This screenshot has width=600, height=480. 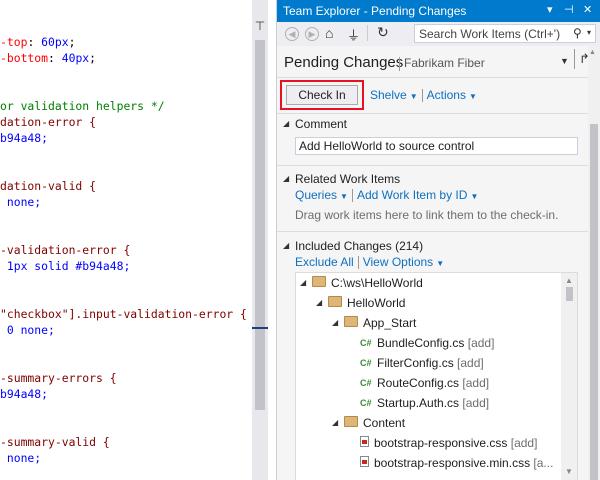 I want to click on tree-item: ◢ HelloWorld, so click(x=360, y=305).